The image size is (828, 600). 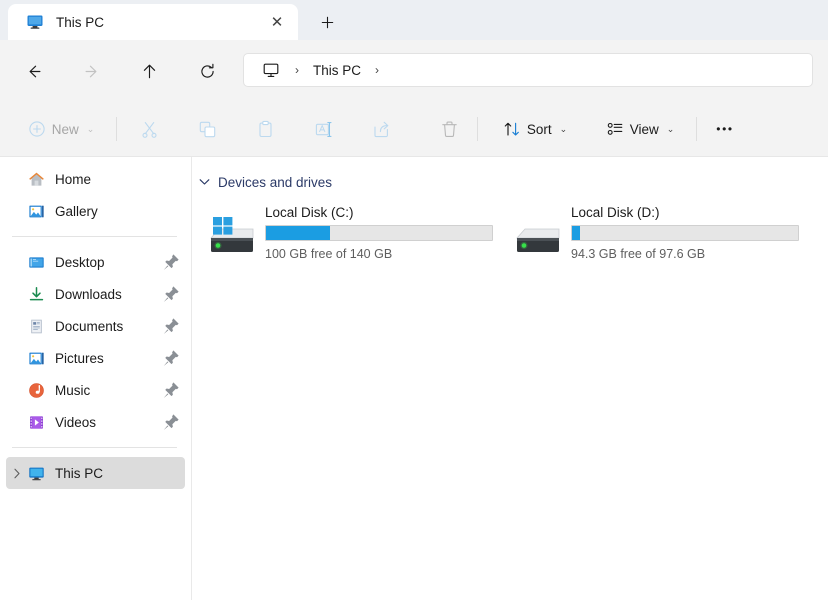 What do you see at coordinates (36, 179) in the screenshot?
I see `home-icon` at bounding box center [36, 179].